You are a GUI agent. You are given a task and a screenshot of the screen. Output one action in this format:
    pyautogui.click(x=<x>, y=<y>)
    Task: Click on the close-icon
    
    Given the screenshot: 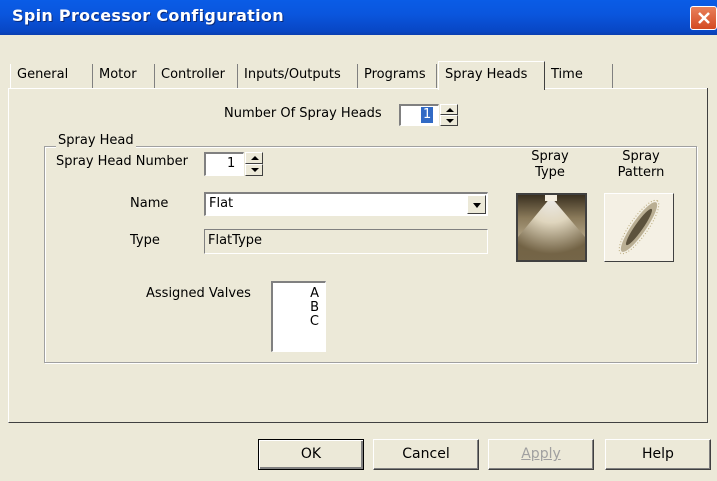 What is the action you would take?
    pyautogui.click(x=704, y=18)
    